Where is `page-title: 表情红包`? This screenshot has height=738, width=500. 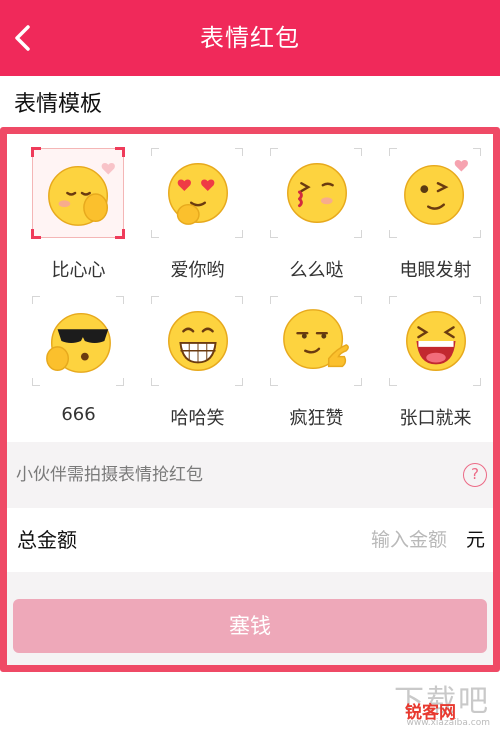 page-title: 表情红包 is located at coordinates (250, 38).